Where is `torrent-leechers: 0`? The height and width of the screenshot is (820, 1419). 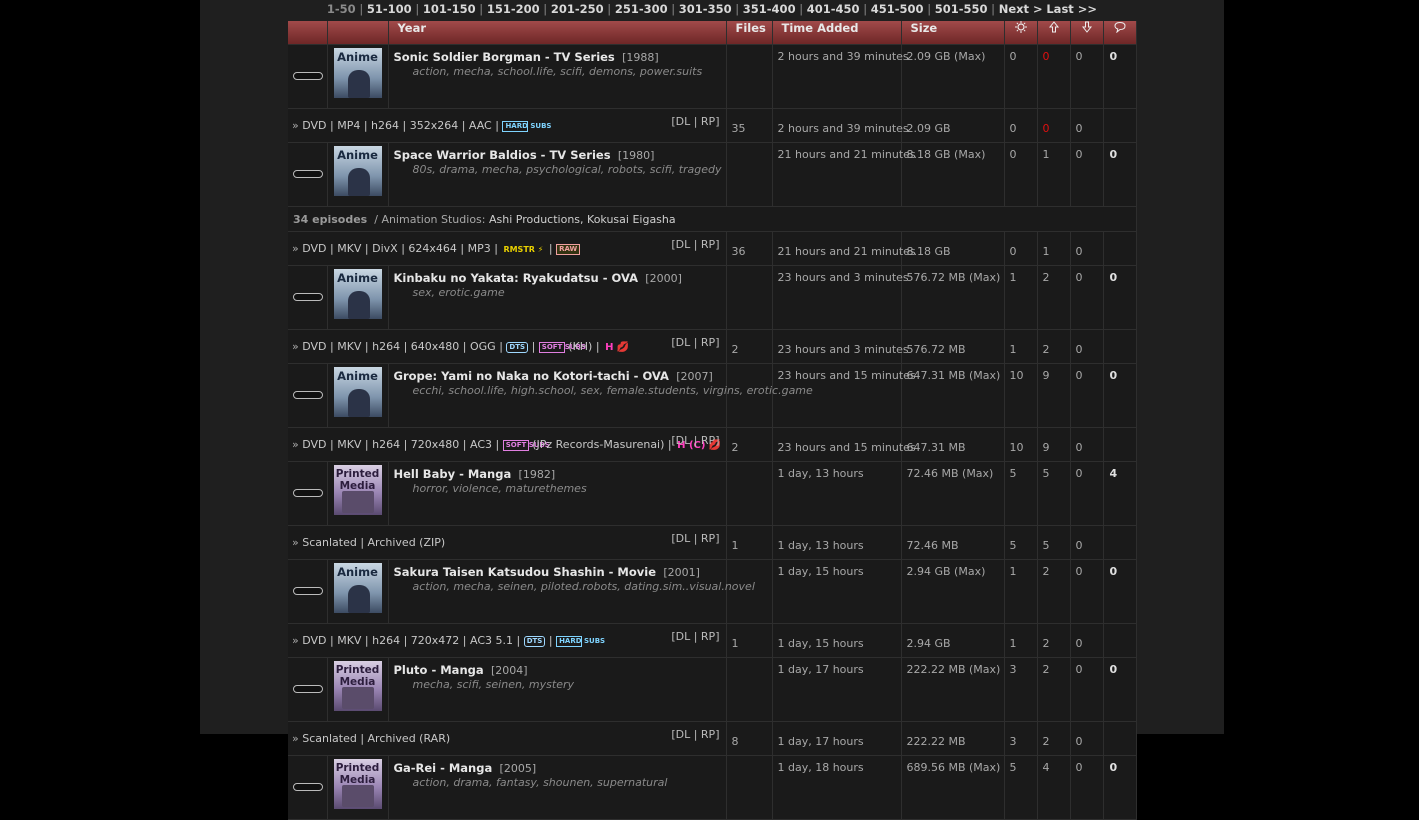 torrent-leechers: 0 is located at coordinates (1054, 125).